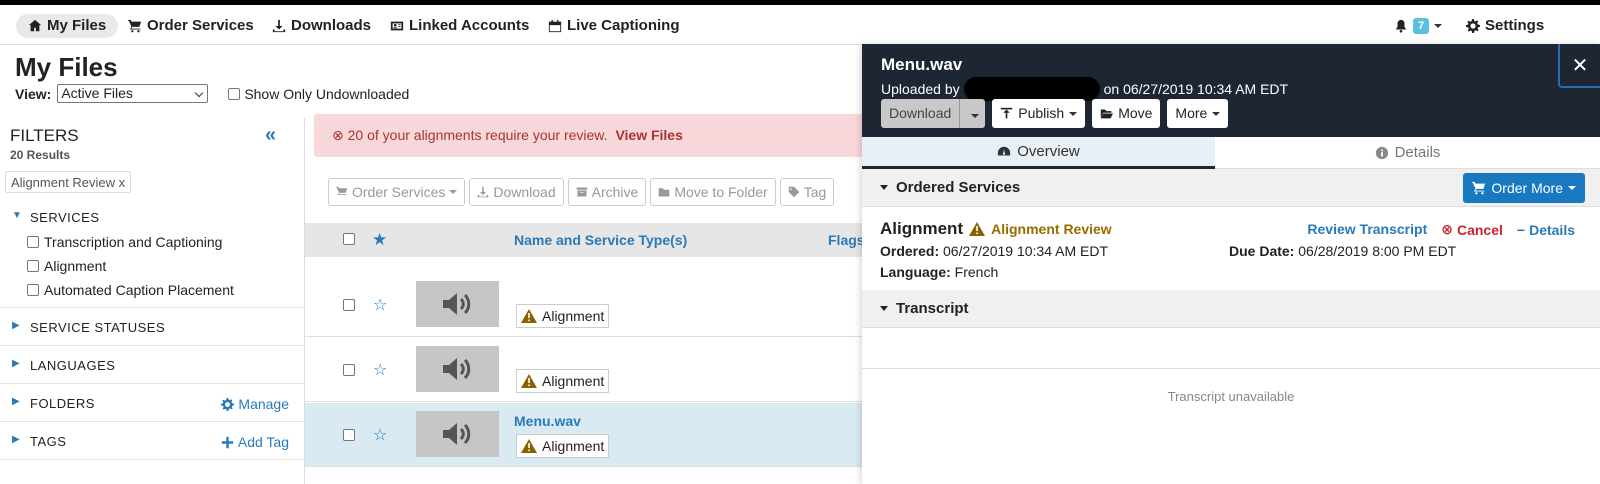  I want to click on tag-button: Tag, so click(807, 192).